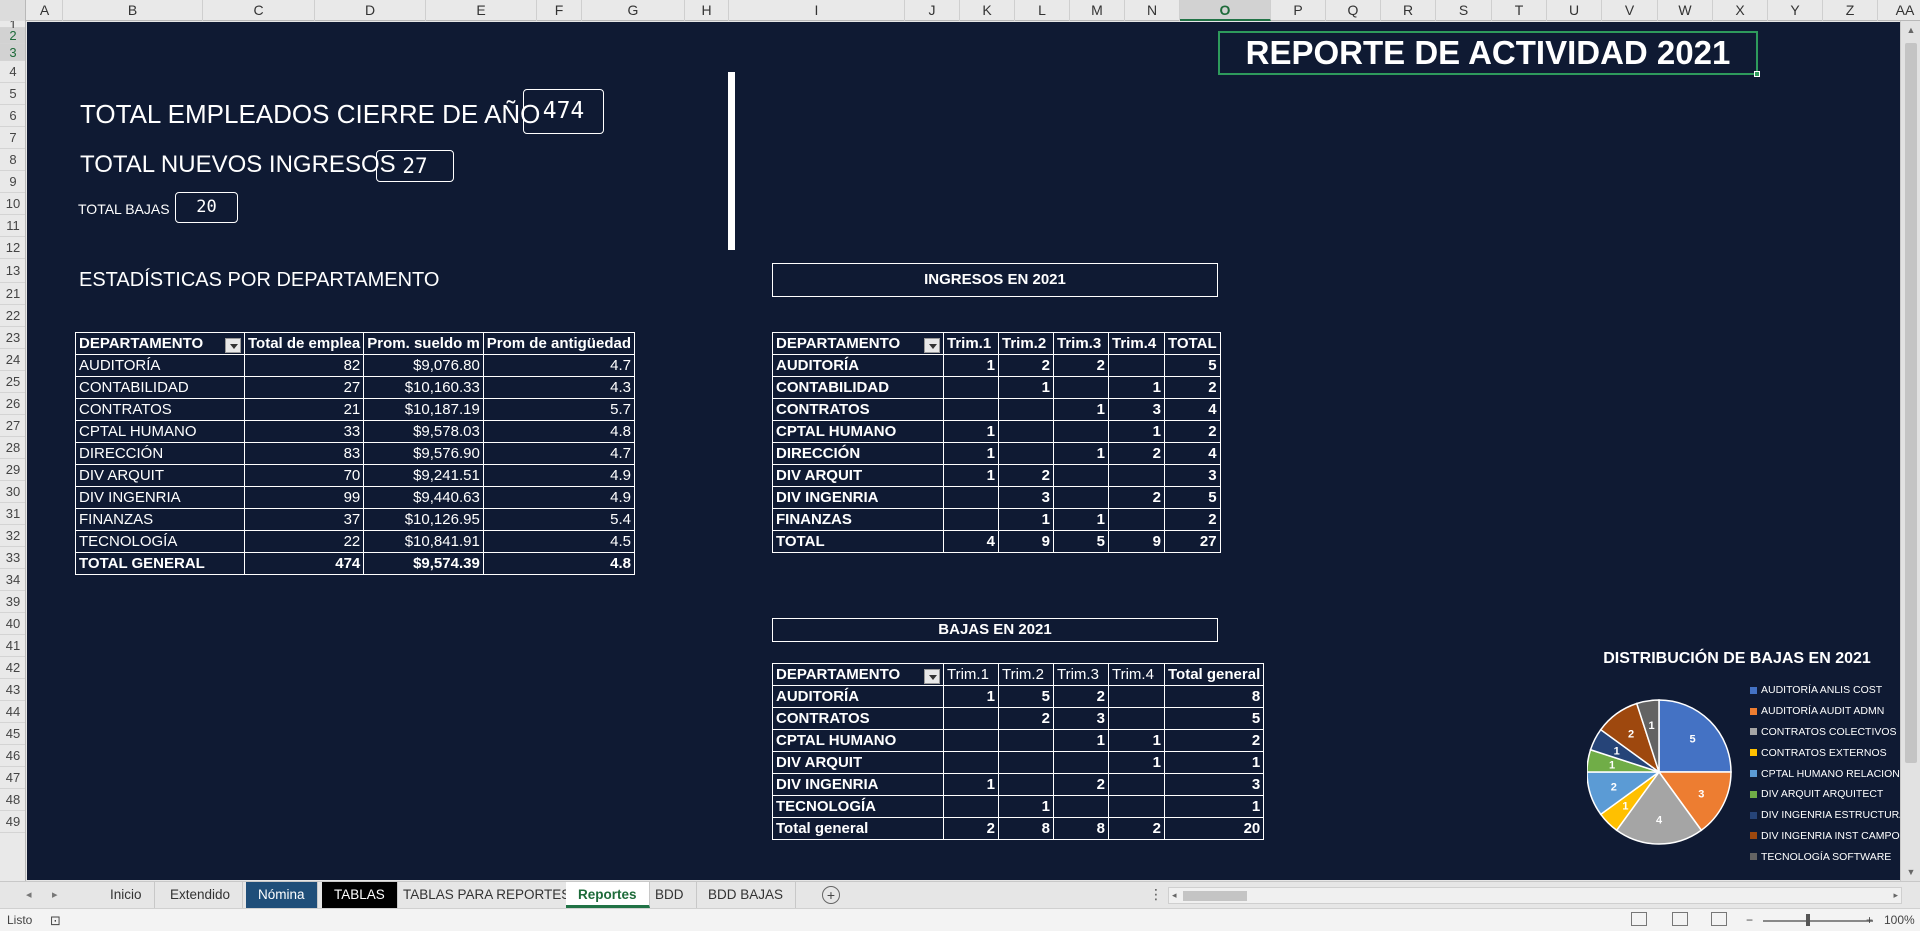 The image size is (1920, 931). Describe the element at coordinates (1899, 10) in the screenshot. I see `column-header-aa: AA` at that location.